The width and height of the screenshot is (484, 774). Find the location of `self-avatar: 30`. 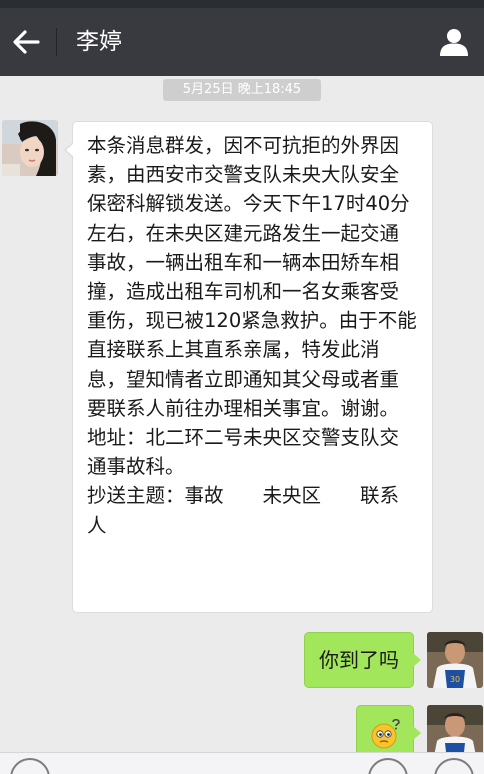

self-avatar: 30 is located at coordinates (455, 660).